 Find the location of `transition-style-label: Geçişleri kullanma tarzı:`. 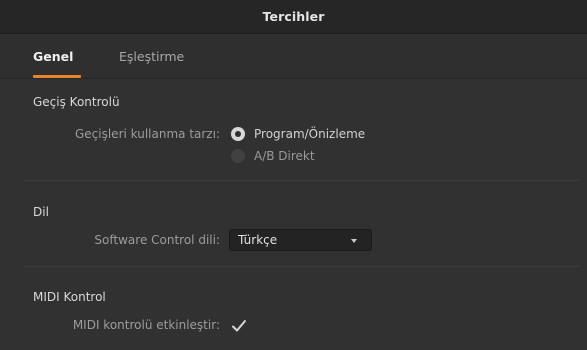

transition-style-label: Geçişleri kullanma tarzı: is located at coordinates (147, 134).